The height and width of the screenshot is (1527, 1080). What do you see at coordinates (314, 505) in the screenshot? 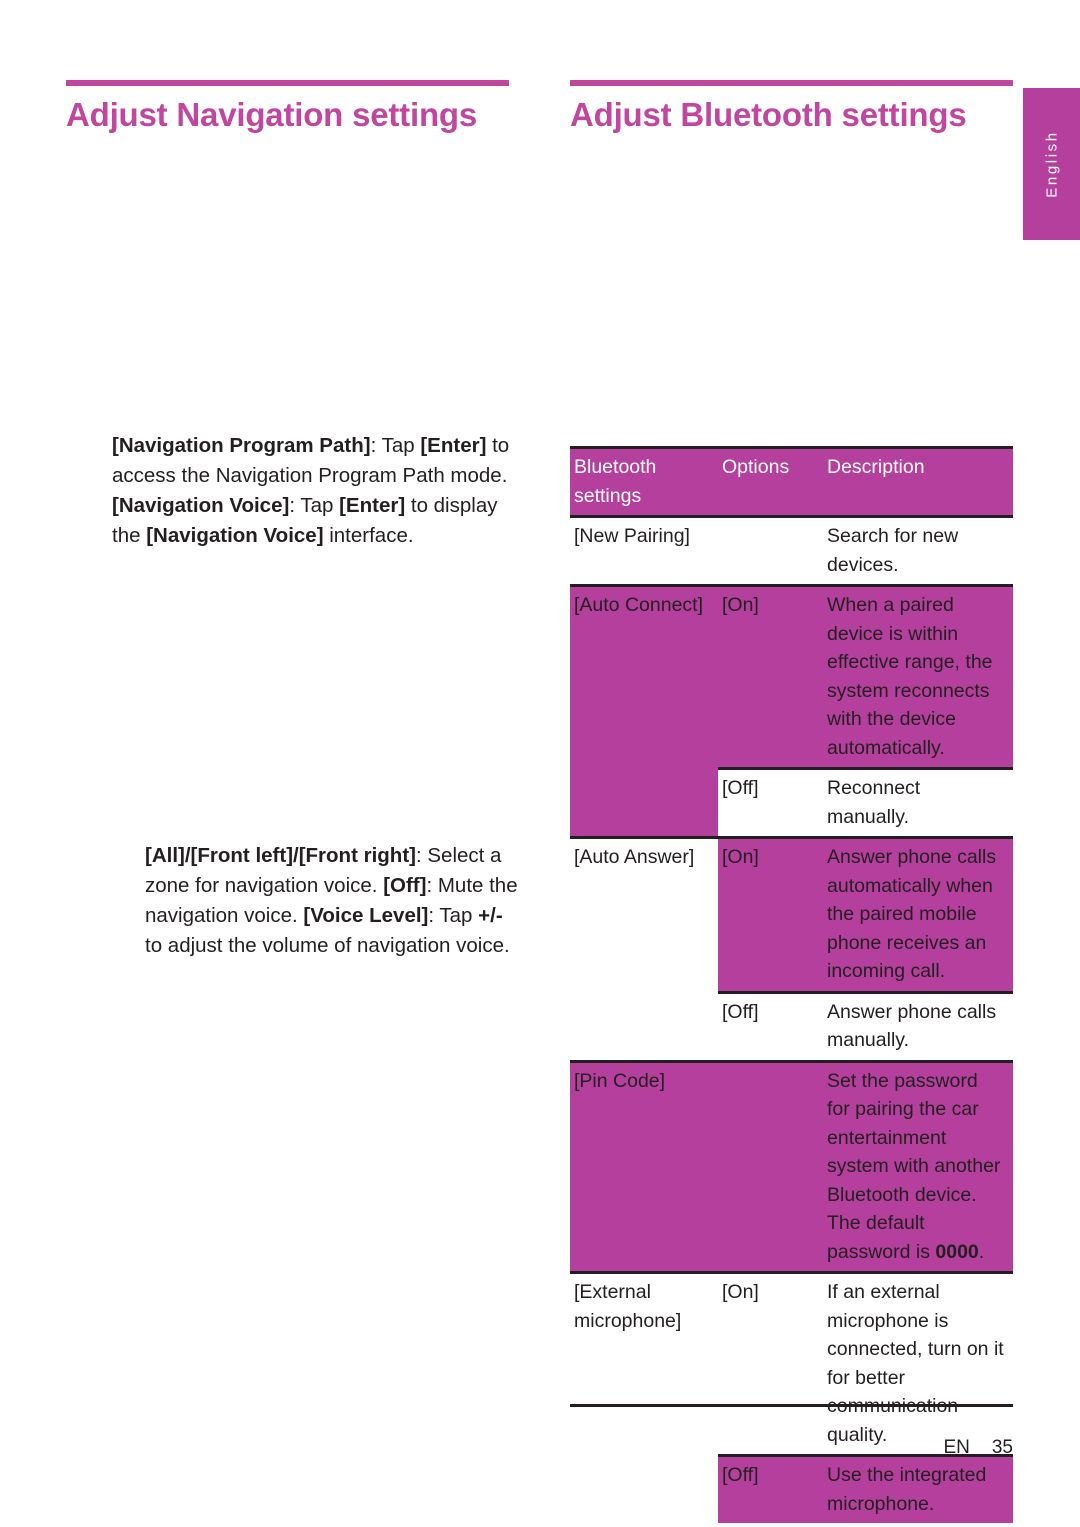
I see `nav-voice-sep: : Tap` at bounding box center [314, 505].